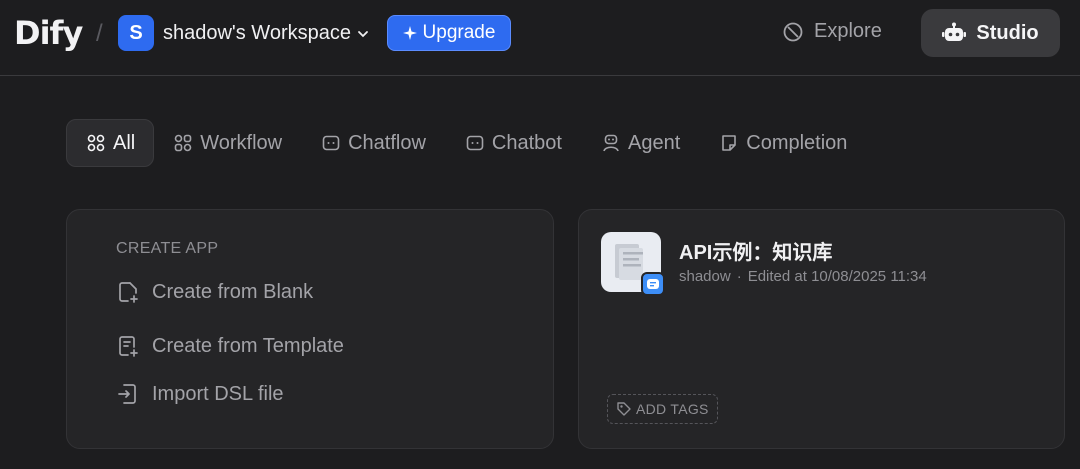  I want to click on explore-nav-button: Explore, so click(832, 31).